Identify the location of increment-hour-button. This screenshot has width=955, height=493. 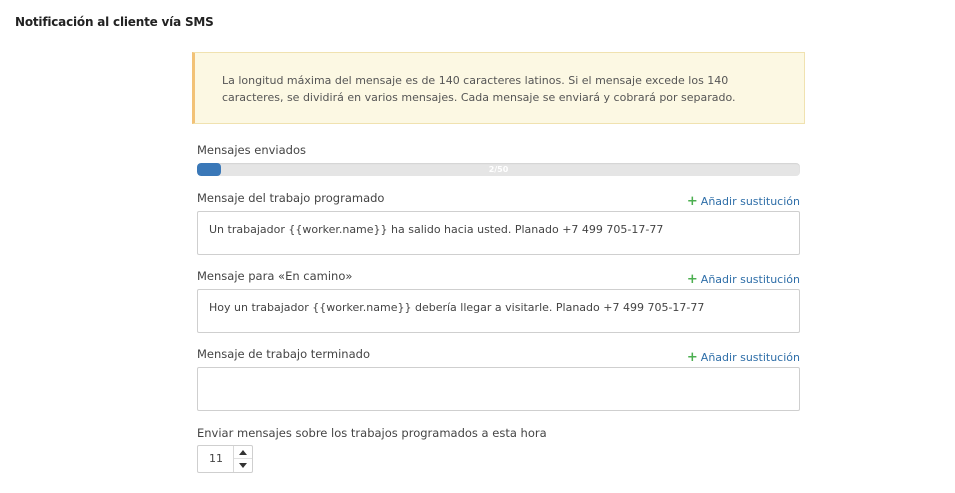
(243, 452).